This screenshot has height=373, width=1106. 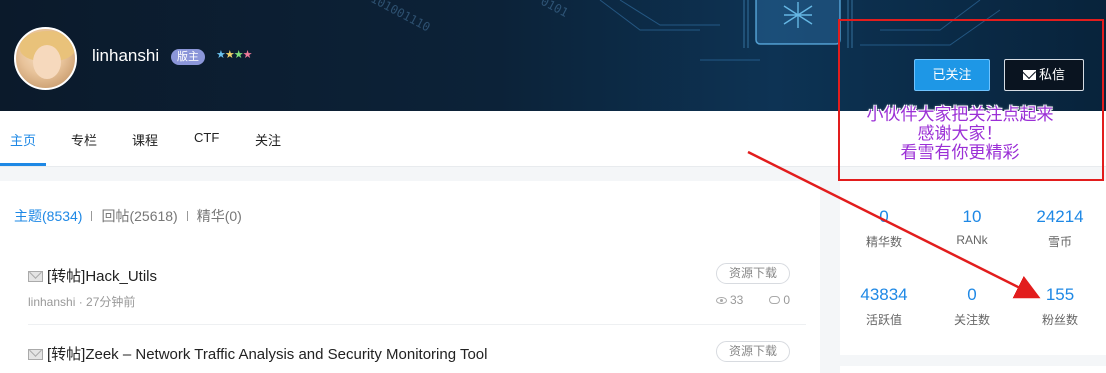 What do you see at coordinates (960, 134) in the screenshot?
I see `annotation-text: 小伙伴大家把关注点起来 感谢大家！ 看雪有你更精彩` at bounding box center [960, 134].